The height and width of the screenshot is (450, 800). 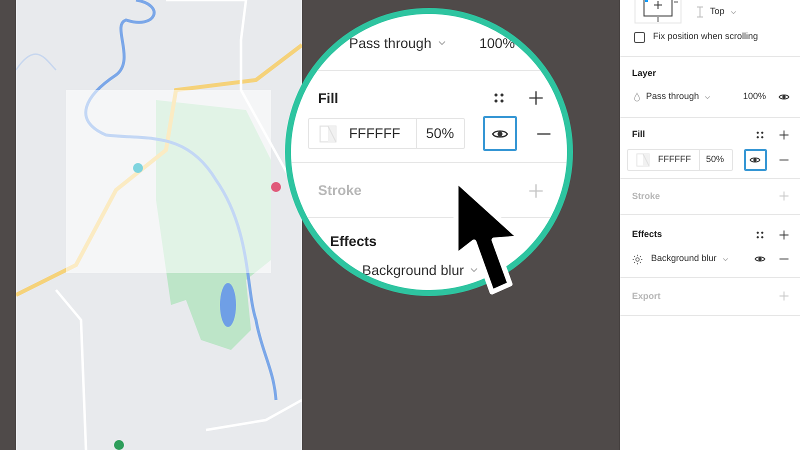 I want to click on checkbox, so click(x=639, y=37).